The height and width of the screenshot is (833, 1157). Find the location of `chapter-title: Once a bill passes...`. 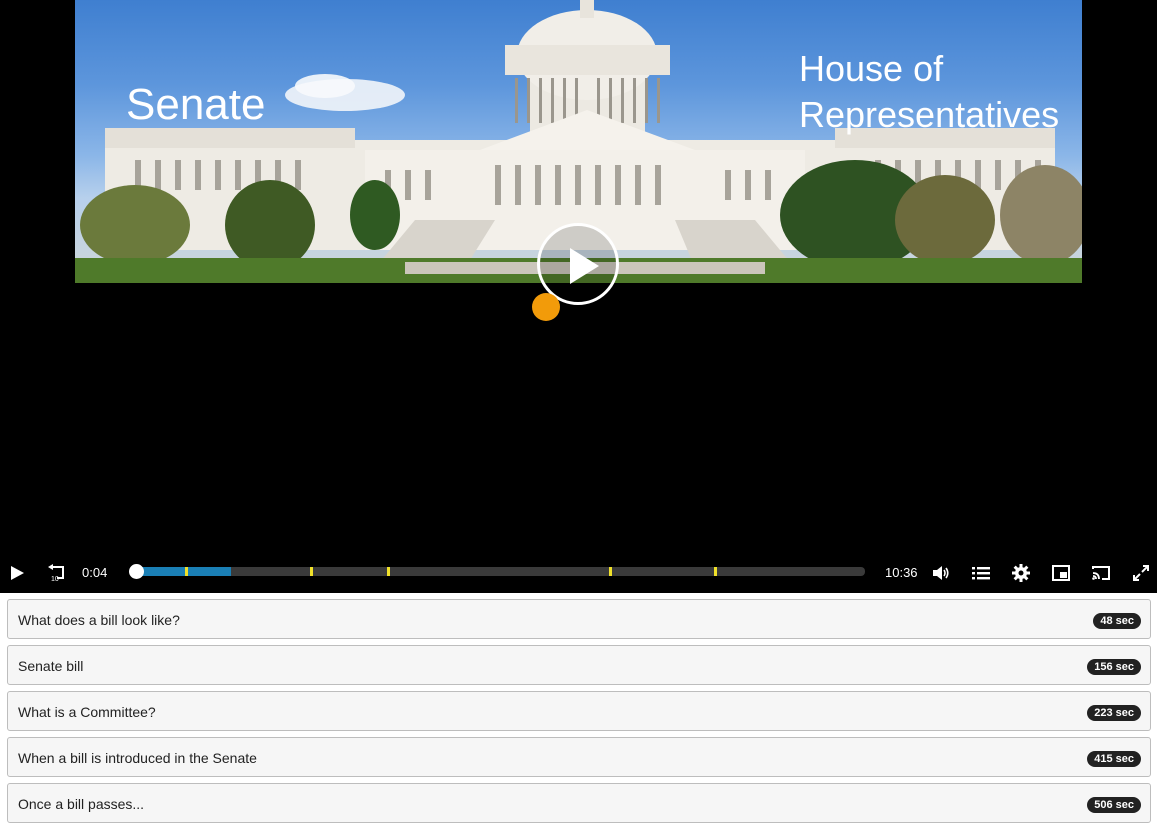

chapter-title: Once a bill passes... is located at coordinates (81, 804).